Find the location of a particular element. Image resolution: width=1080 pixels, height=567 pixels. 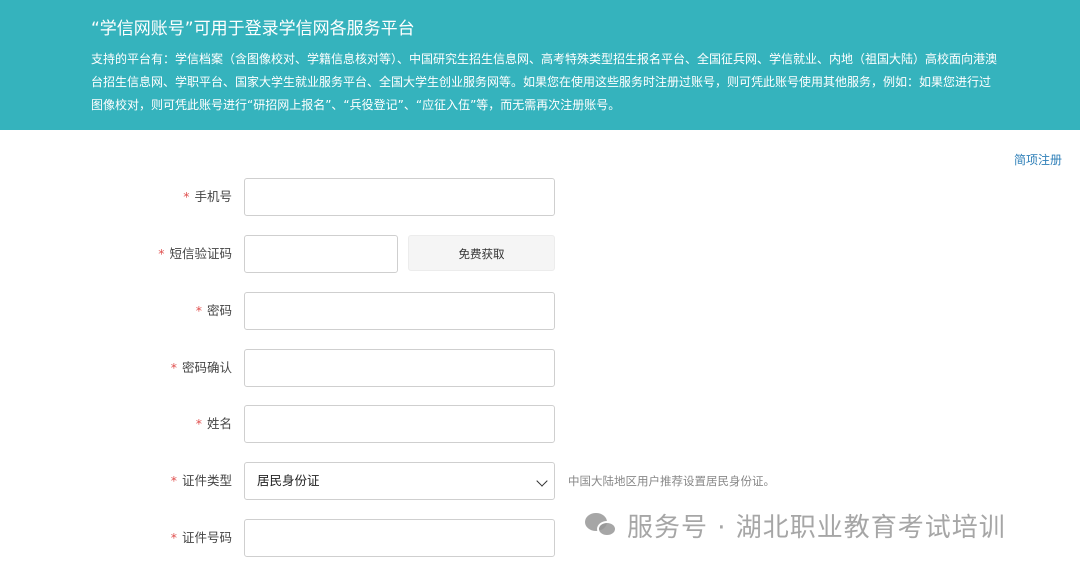

id-type-select: 居民身份证 is located at coordinates (399, 481).